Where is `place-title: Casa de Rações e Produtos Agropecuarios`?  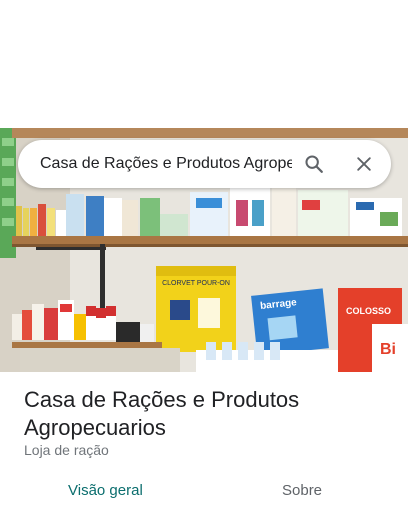 place-title: Casa de Rações e Produtos Agropecuarios is located at coordinates (162, 413).